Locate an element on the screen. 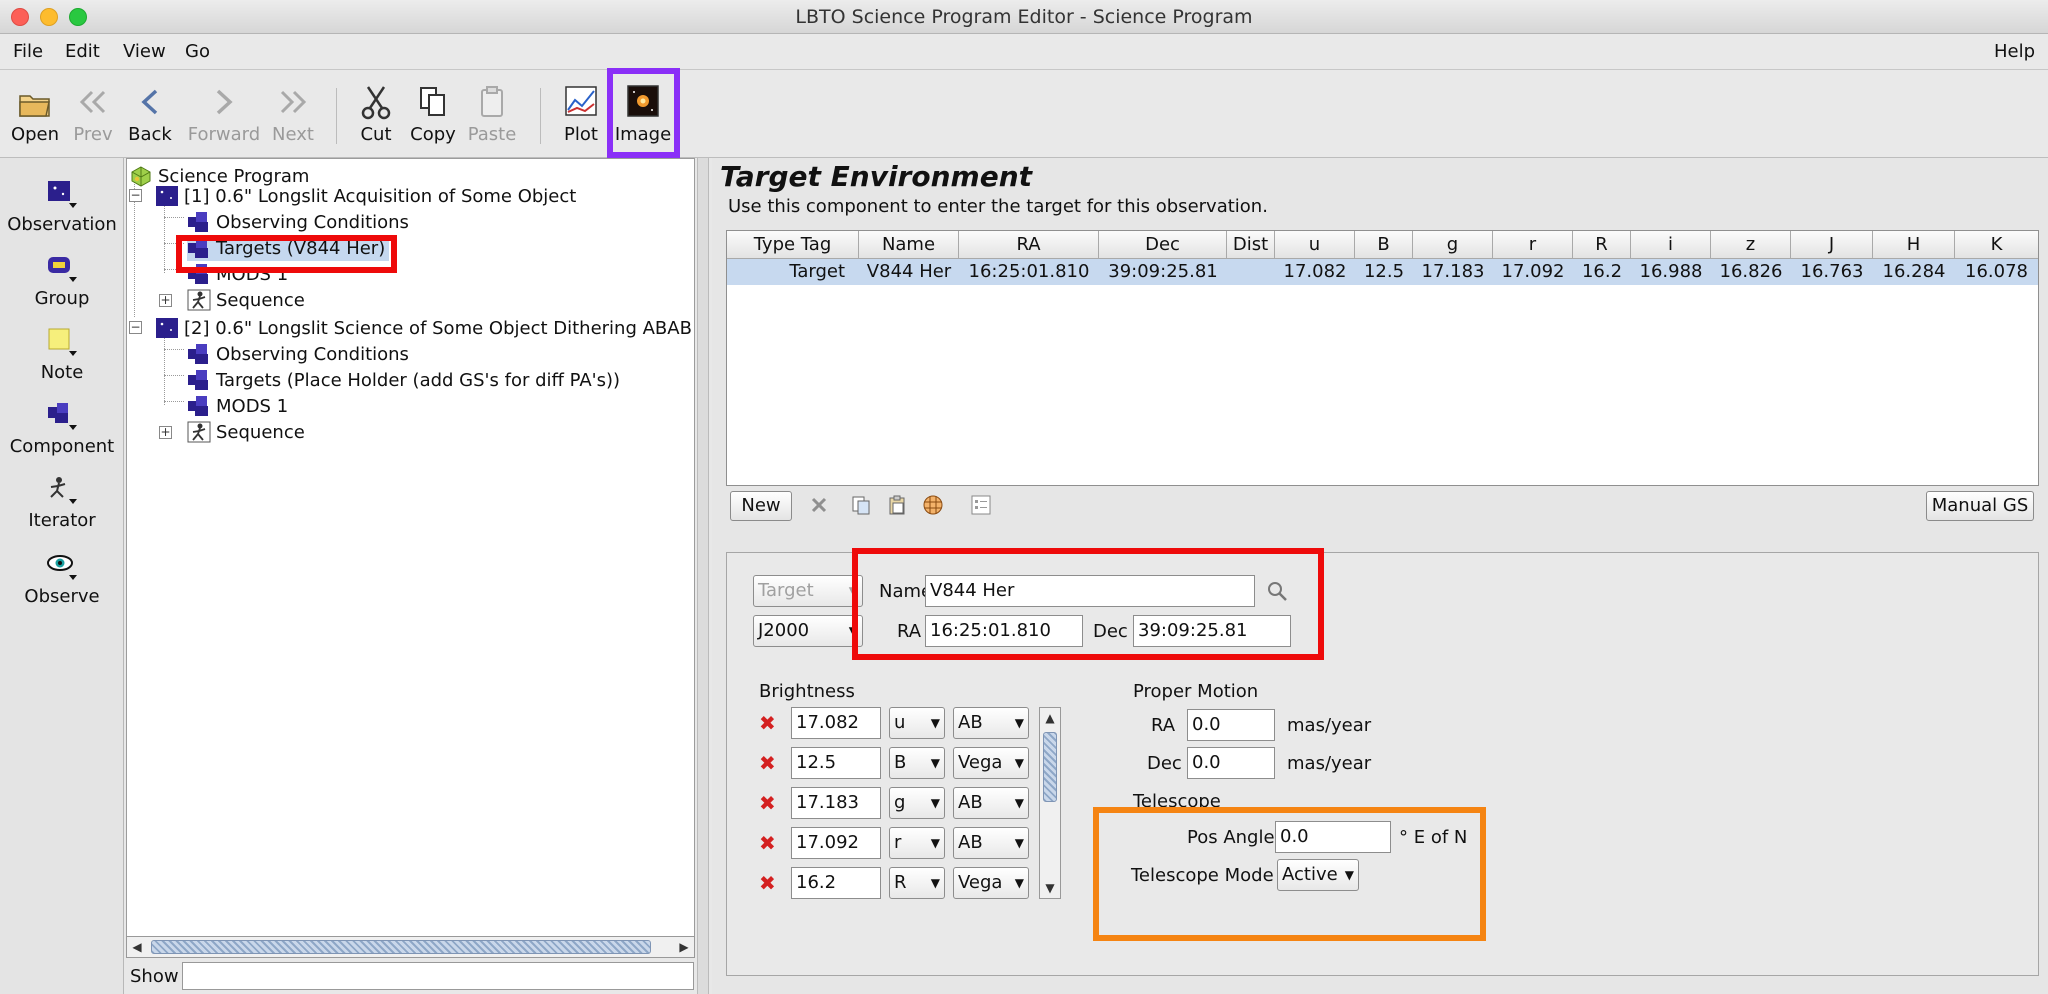 The image size is (2048, 994). prev-button: Prev is located at coordinates (93, 119).